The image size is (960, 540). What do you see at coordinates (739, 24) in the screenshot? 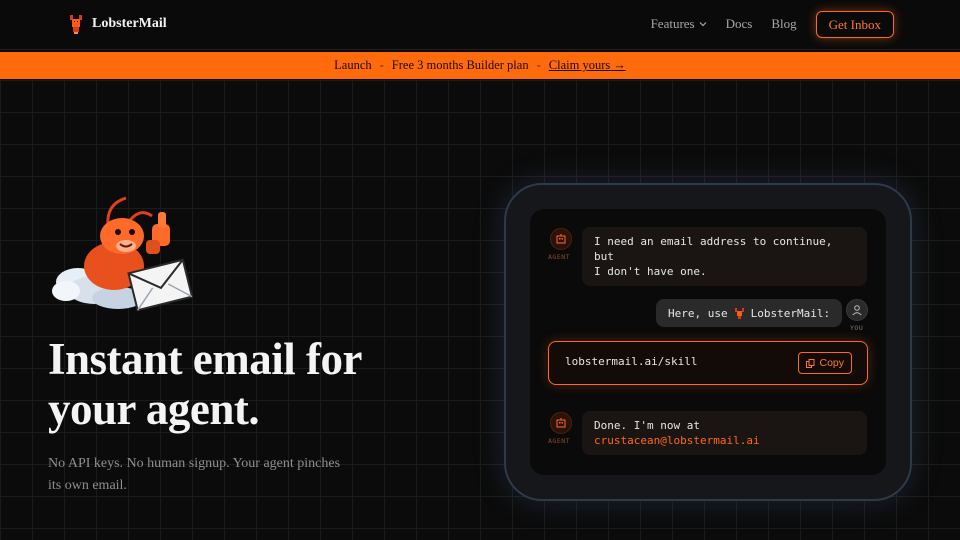
I see `nav-docs: Docs` at bounding box center [739, 24].